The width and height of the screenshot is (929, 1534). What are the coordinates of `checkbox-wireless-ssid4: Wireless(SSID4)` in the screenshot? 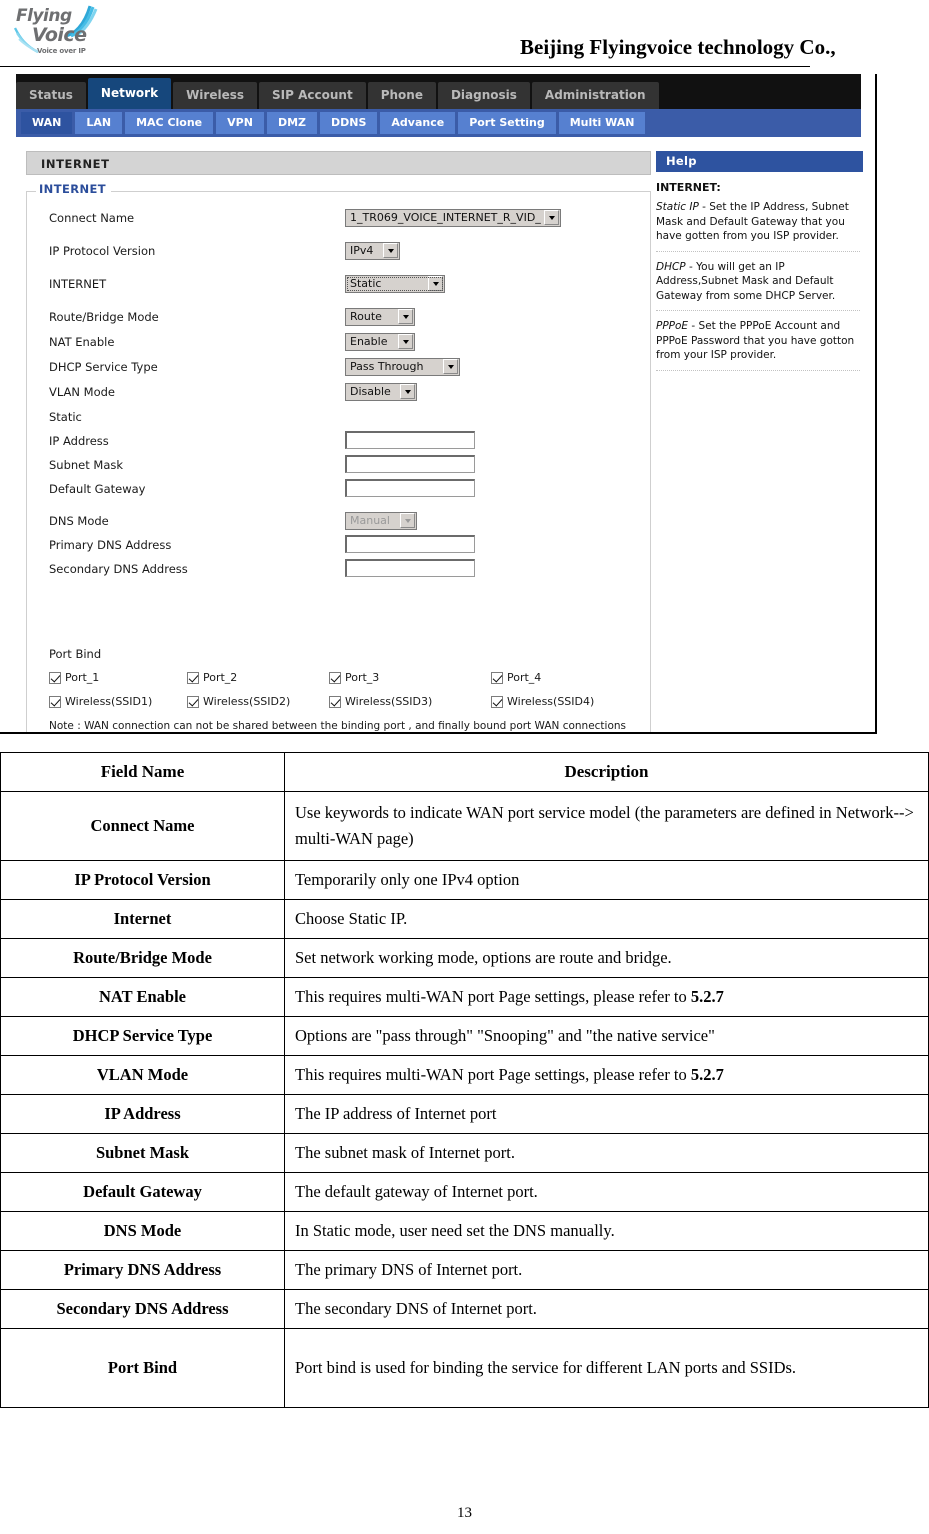 It's located at (542, 701).